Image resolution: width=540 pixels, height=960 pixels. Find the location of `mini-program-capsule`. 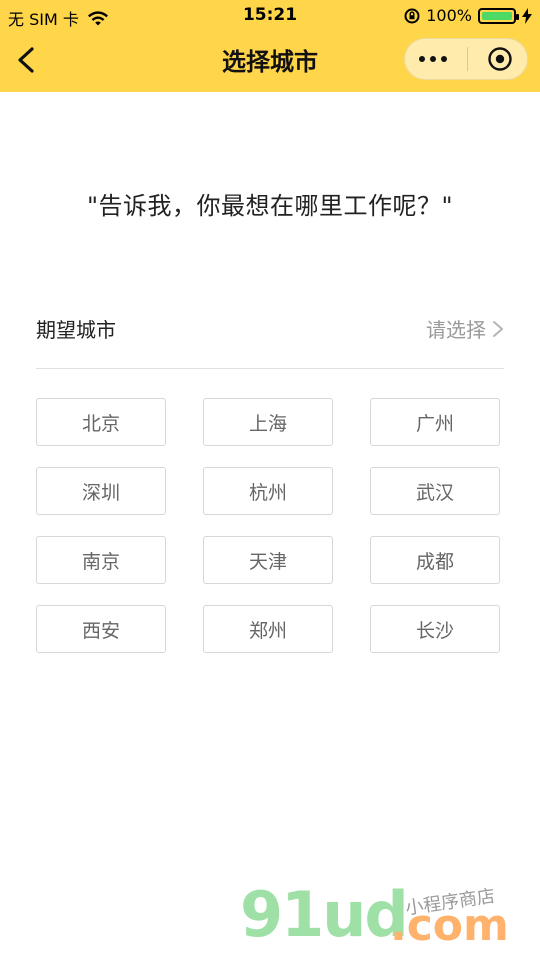

mini-program-capsule is located at coordinates (466, 59).